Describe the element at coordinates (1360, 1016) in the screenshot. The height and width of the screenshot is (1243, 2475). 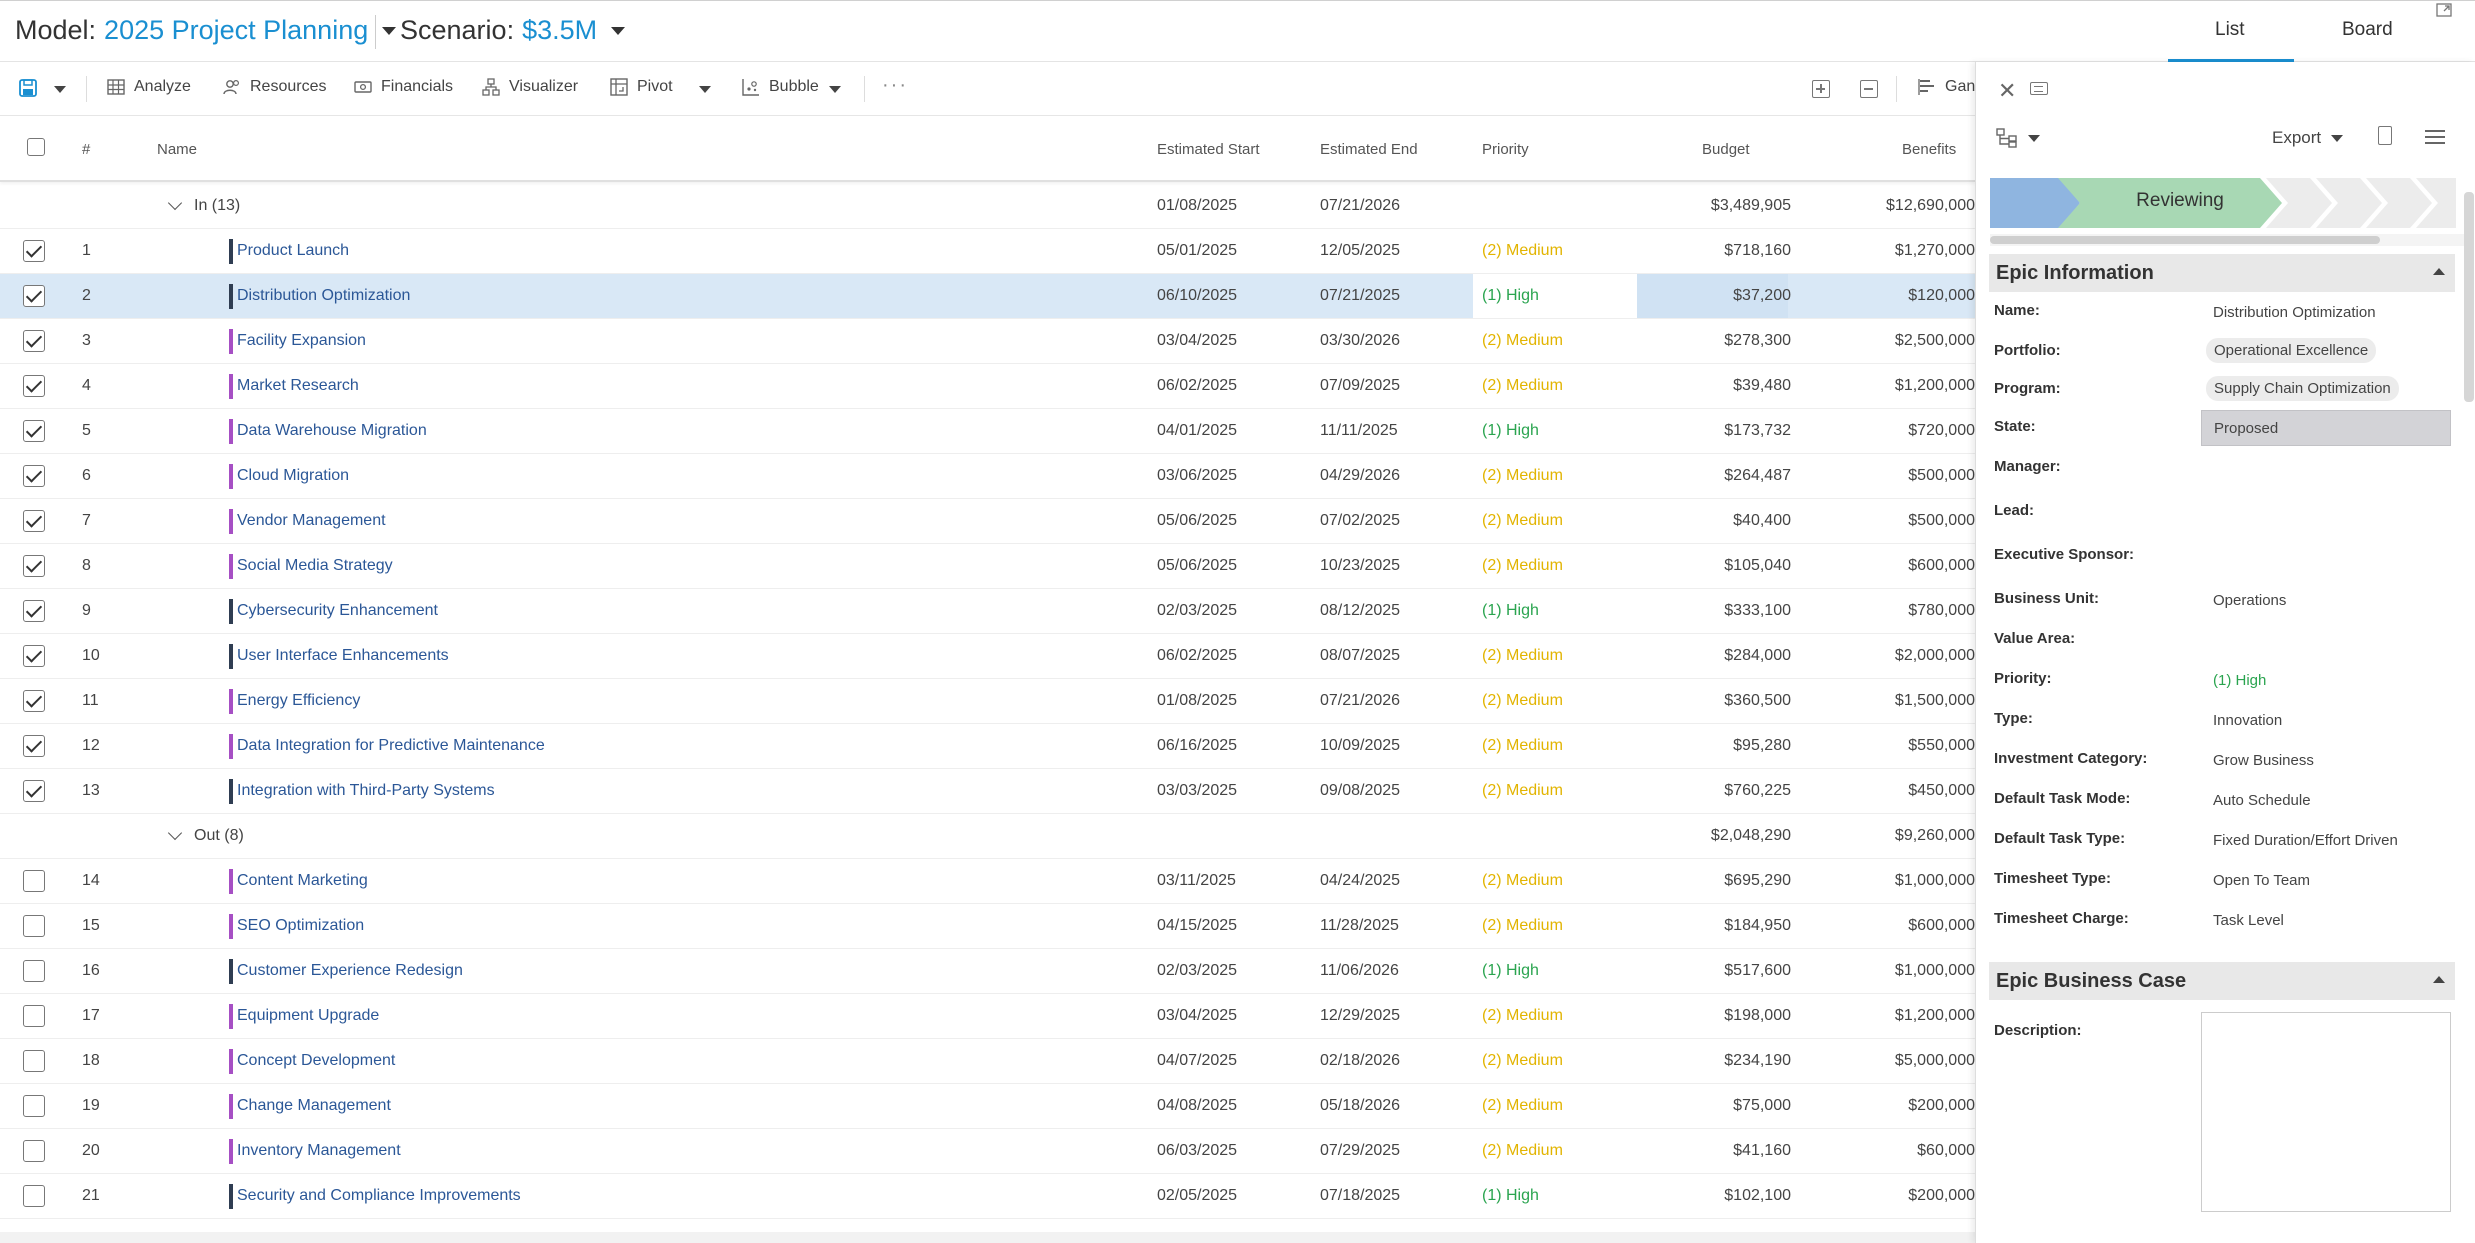
I see `estimated-end: 12/29/2025` at that location.